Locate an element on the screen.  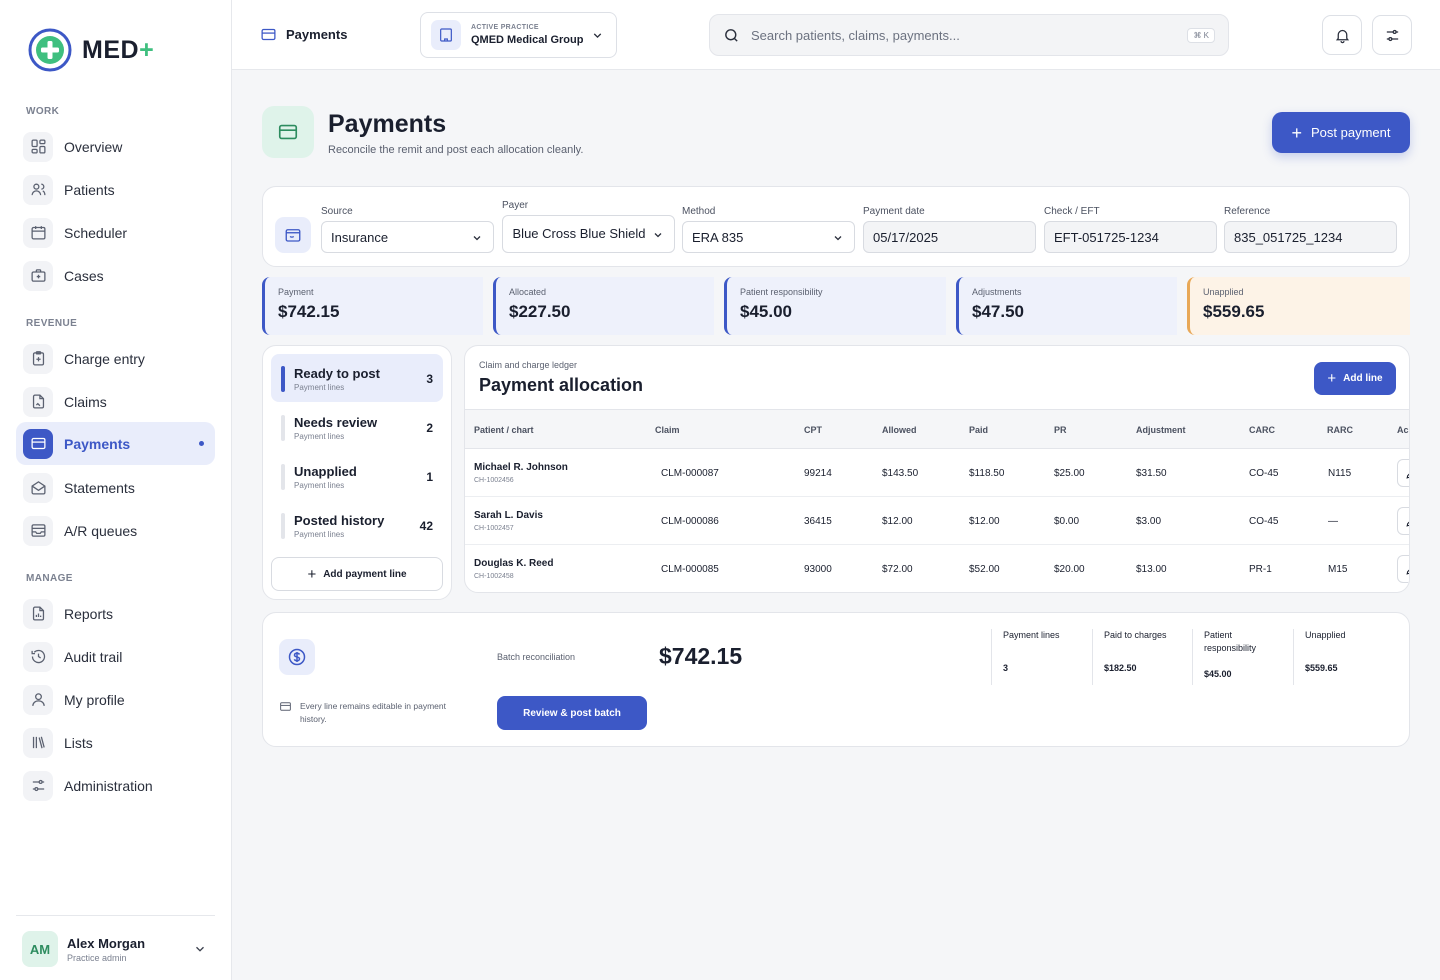
stat-value: $45.00 is located at coordinates (766, 311).